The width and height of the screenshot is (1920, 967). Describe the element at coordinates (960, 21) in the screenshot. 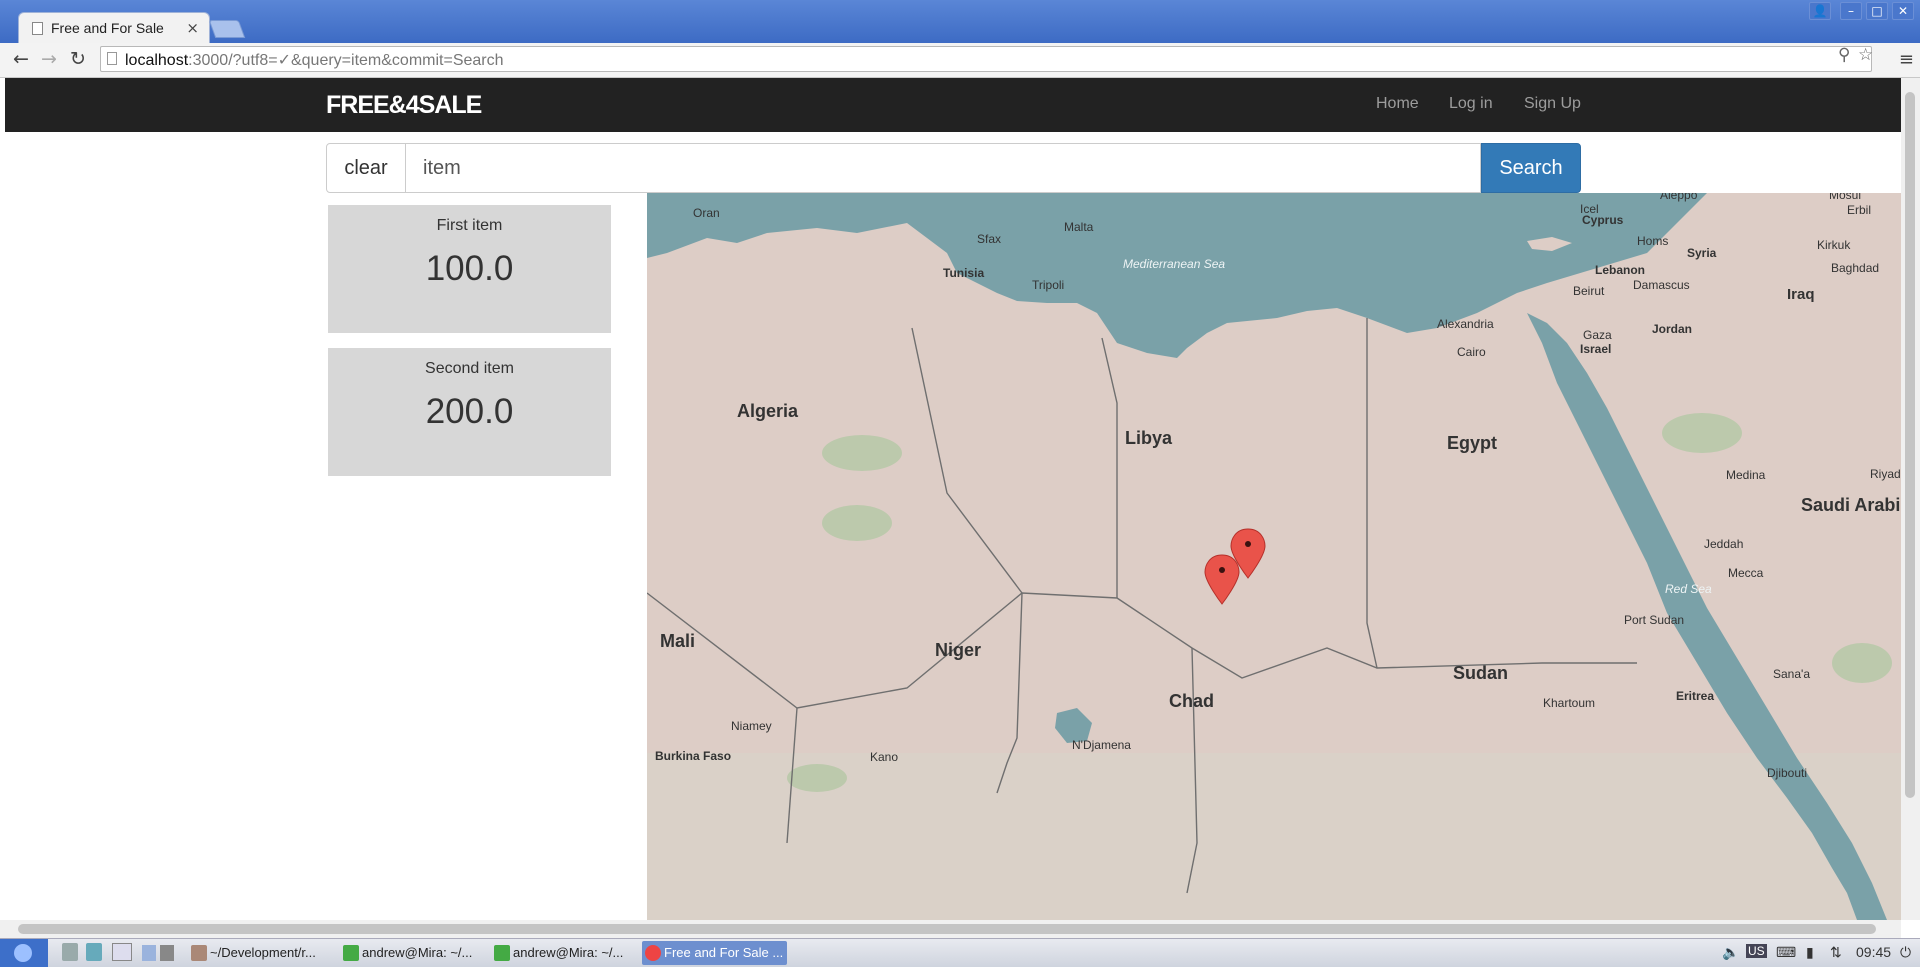

I see `browser-tabstrip: Free and For Sale × 👤 – □ ✕` at that location.